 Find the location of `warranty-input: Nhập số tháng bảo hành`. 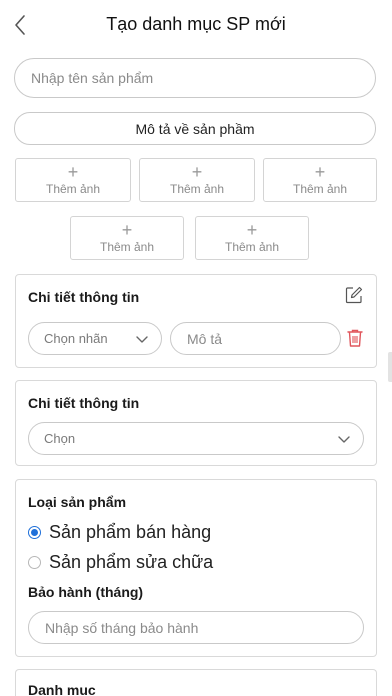

warranty-input: Nhập số tháng bảo hành is located at coordinates (196, 627).